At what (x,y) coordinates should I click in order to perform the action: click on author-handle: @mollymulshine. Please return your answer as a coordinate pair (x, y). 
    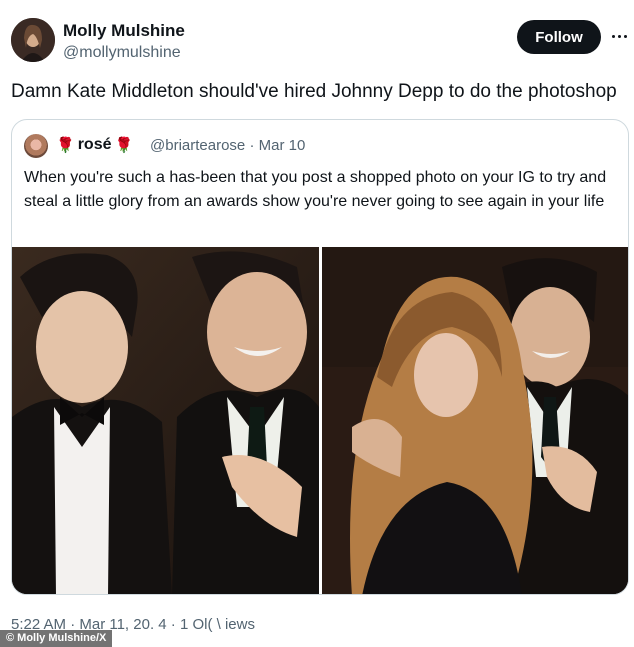
    Looking at the image, I should click on (122, 53).